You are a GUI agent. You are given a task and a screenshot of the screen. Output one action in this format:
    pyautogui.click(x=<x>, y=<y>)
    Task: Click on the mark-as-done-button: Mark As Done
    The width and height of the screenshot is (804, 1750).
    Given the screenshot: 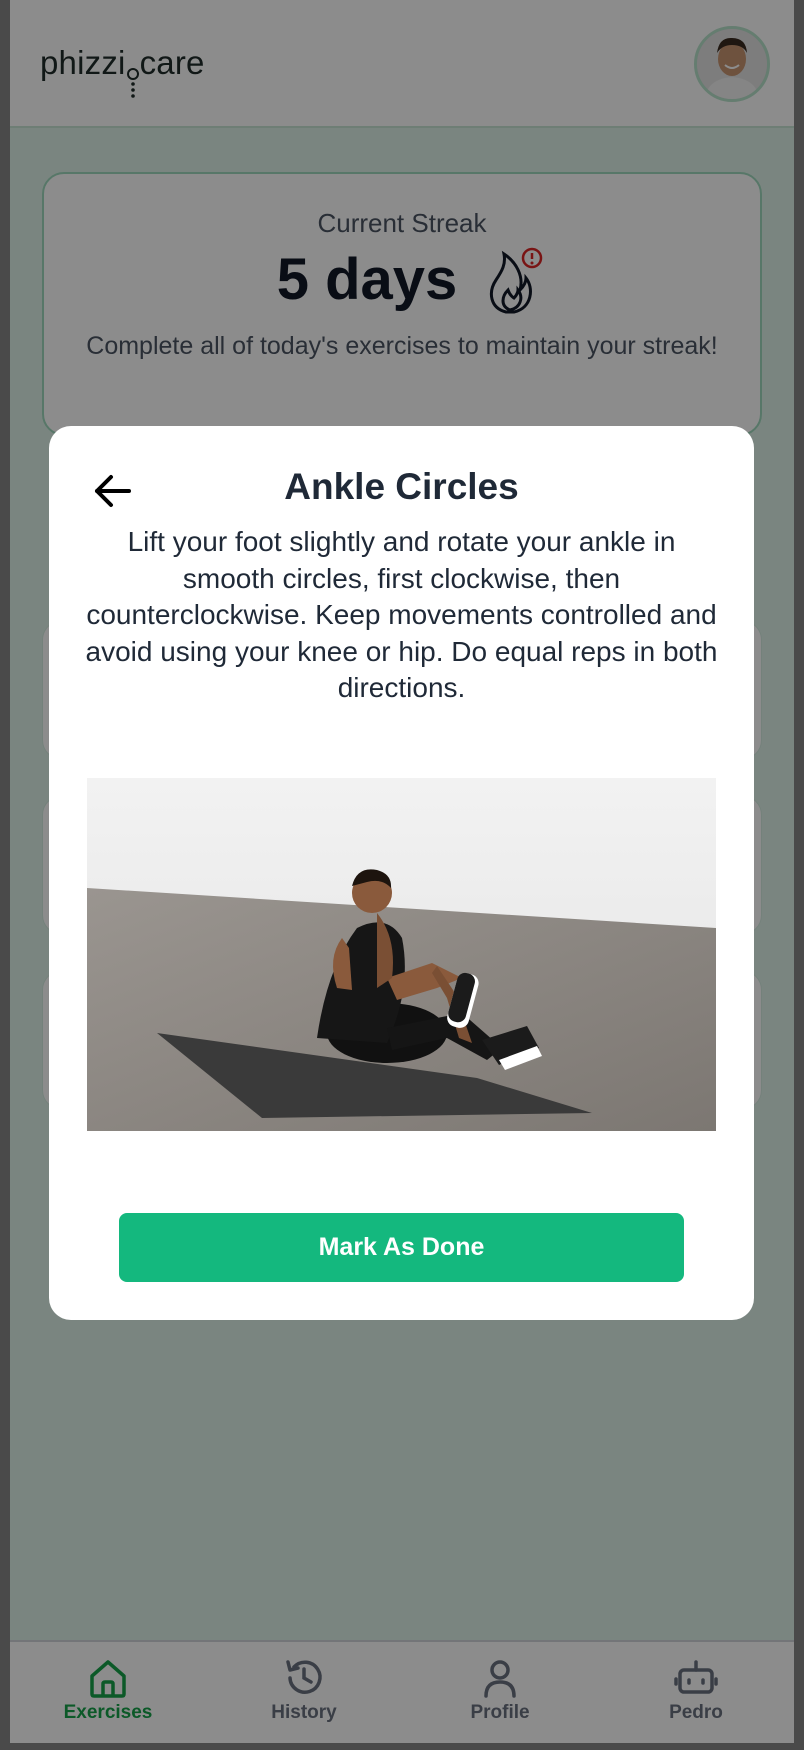 What is the action you would take?
    pyautogui.click(x=401, y=1247)
    